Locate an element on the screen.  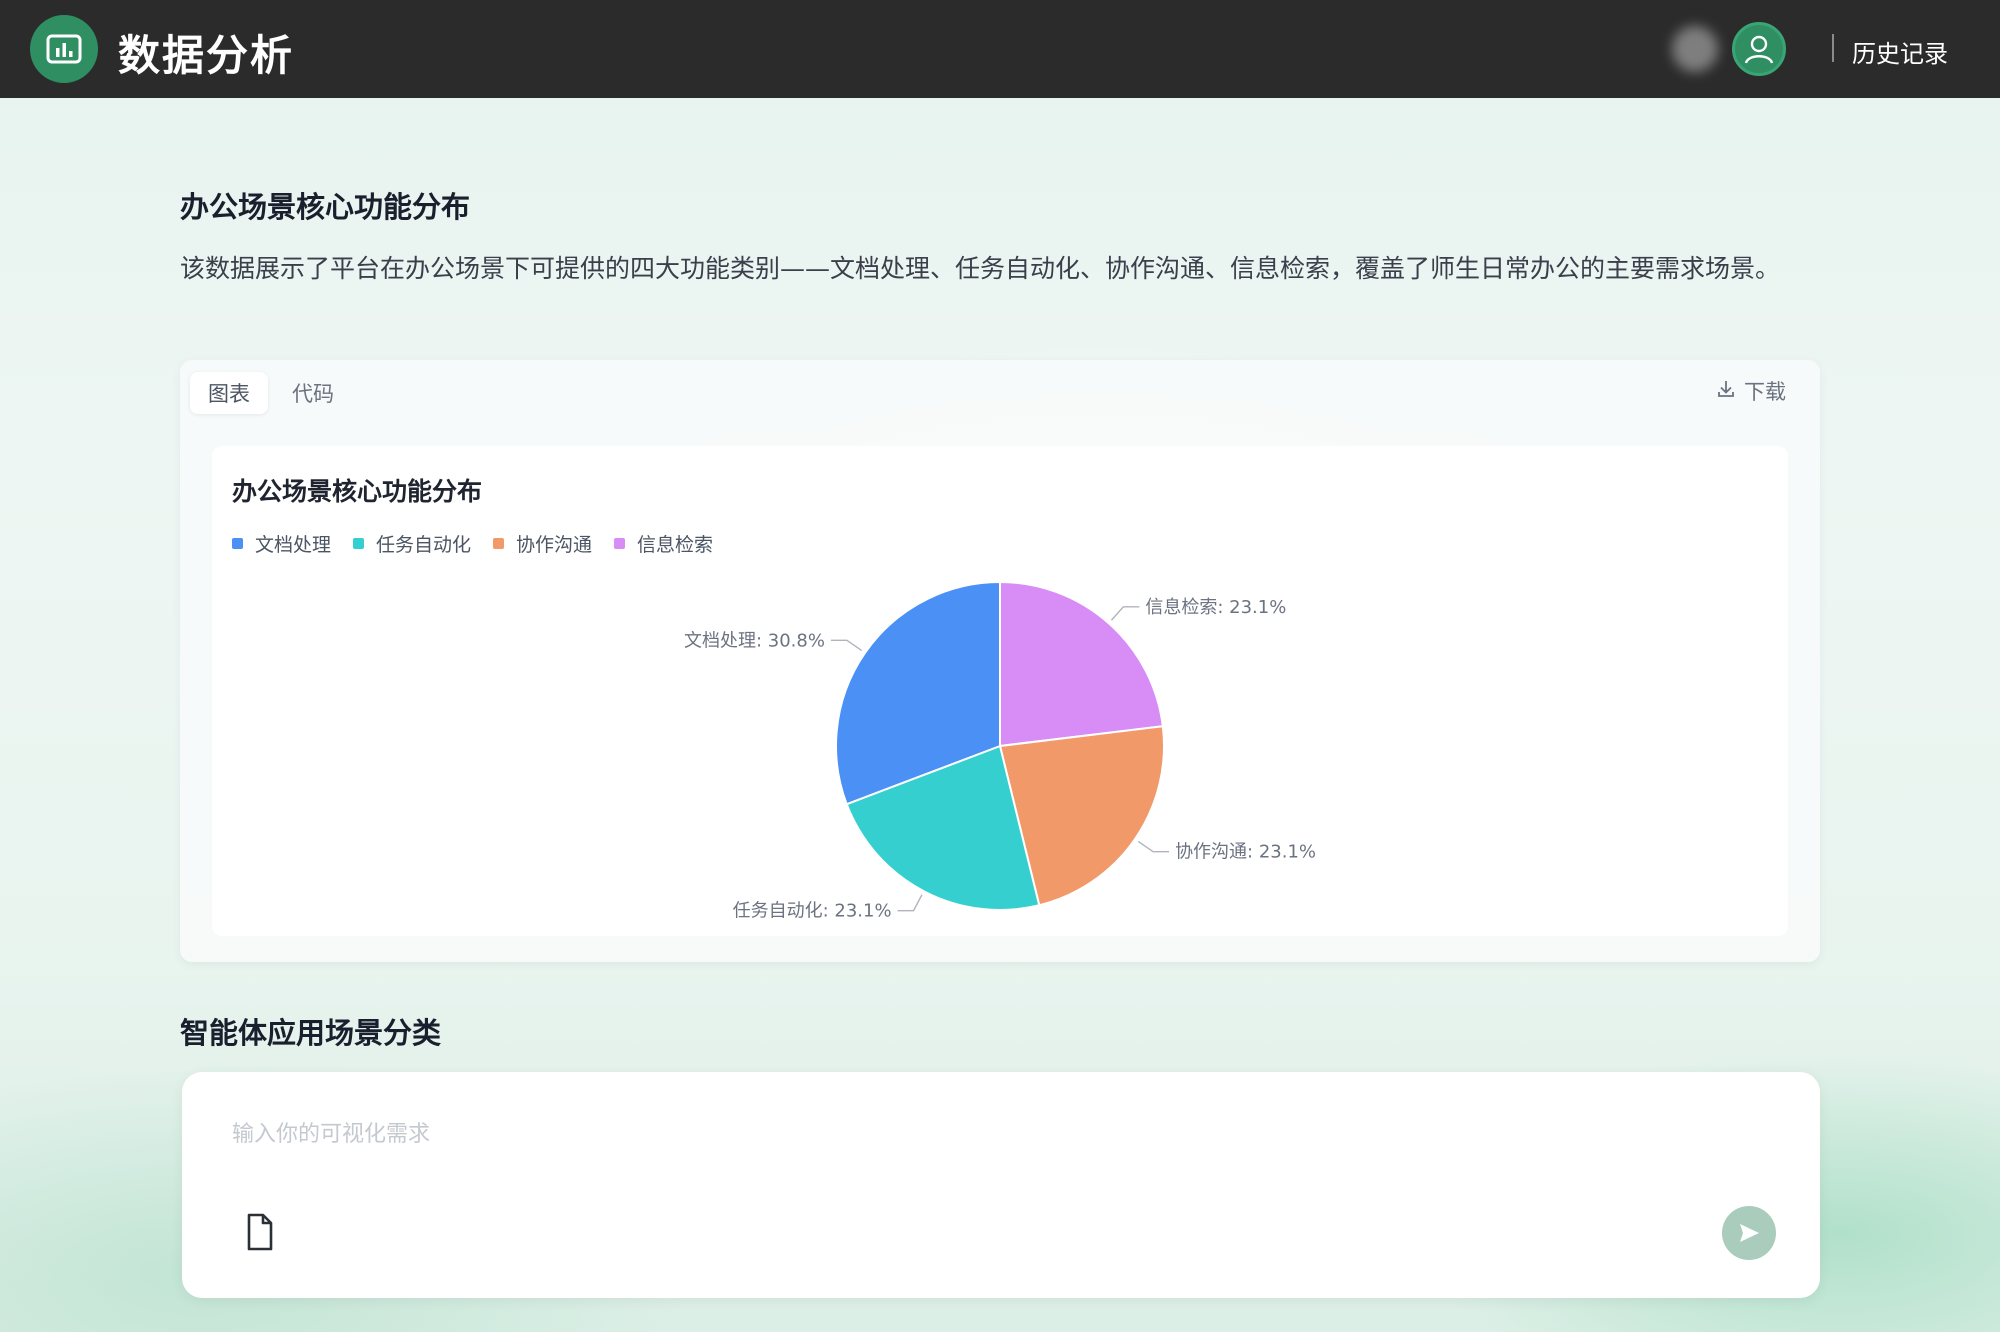
section-title-agents: 智能体应用场景分类 is located at coordinates (311, 1033).